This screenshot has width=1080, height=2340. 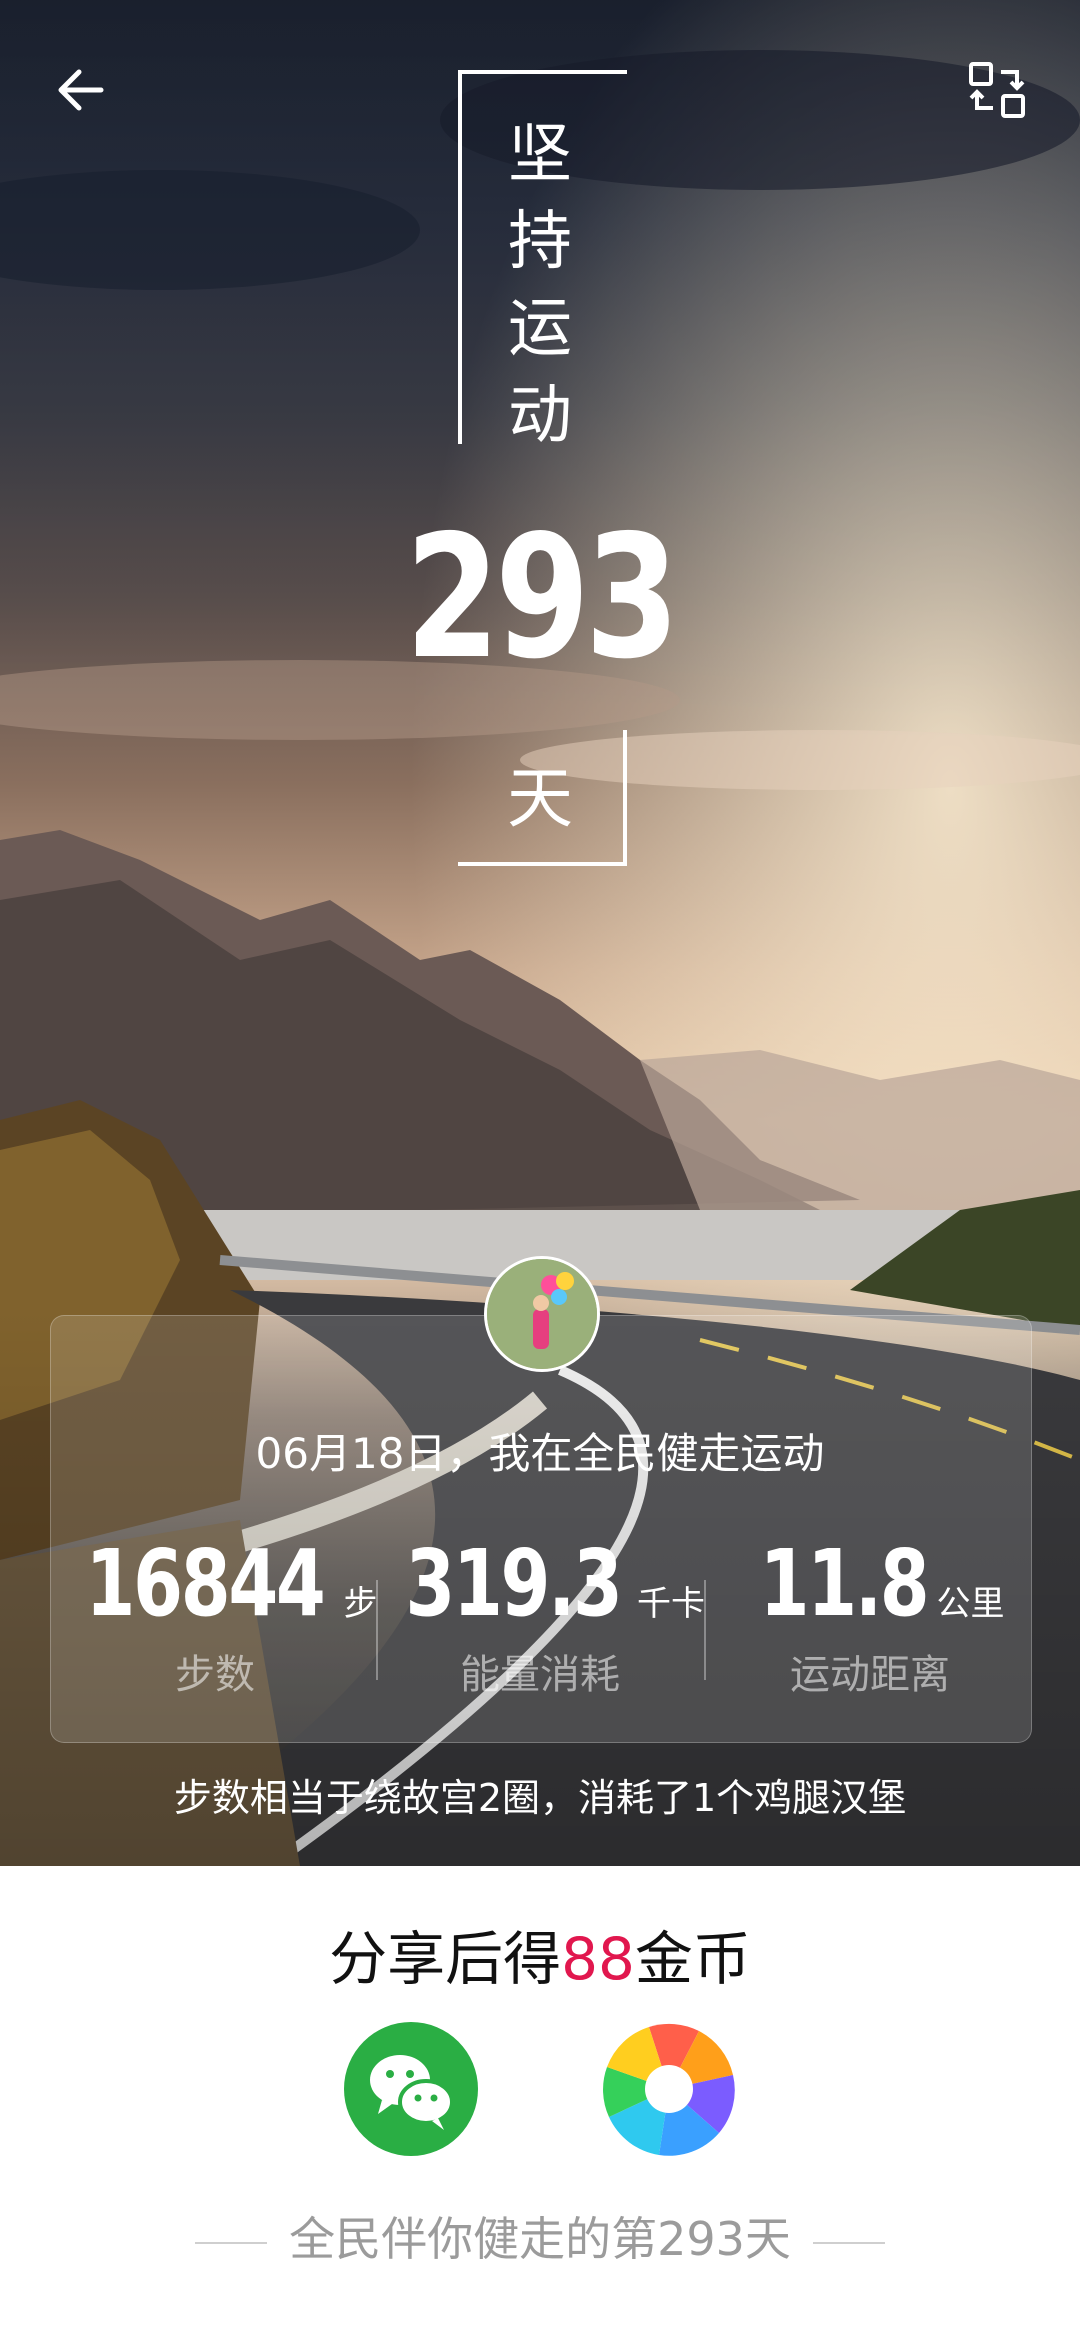 I want to click on stat-value: 319.3, so click(x=514, y=1583).